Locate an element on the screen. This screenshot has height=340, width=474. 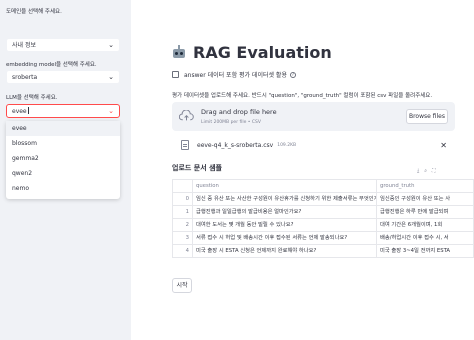
domain-select-label: 도메인을 선택해 주세요. is located at coordinates (34, 12).